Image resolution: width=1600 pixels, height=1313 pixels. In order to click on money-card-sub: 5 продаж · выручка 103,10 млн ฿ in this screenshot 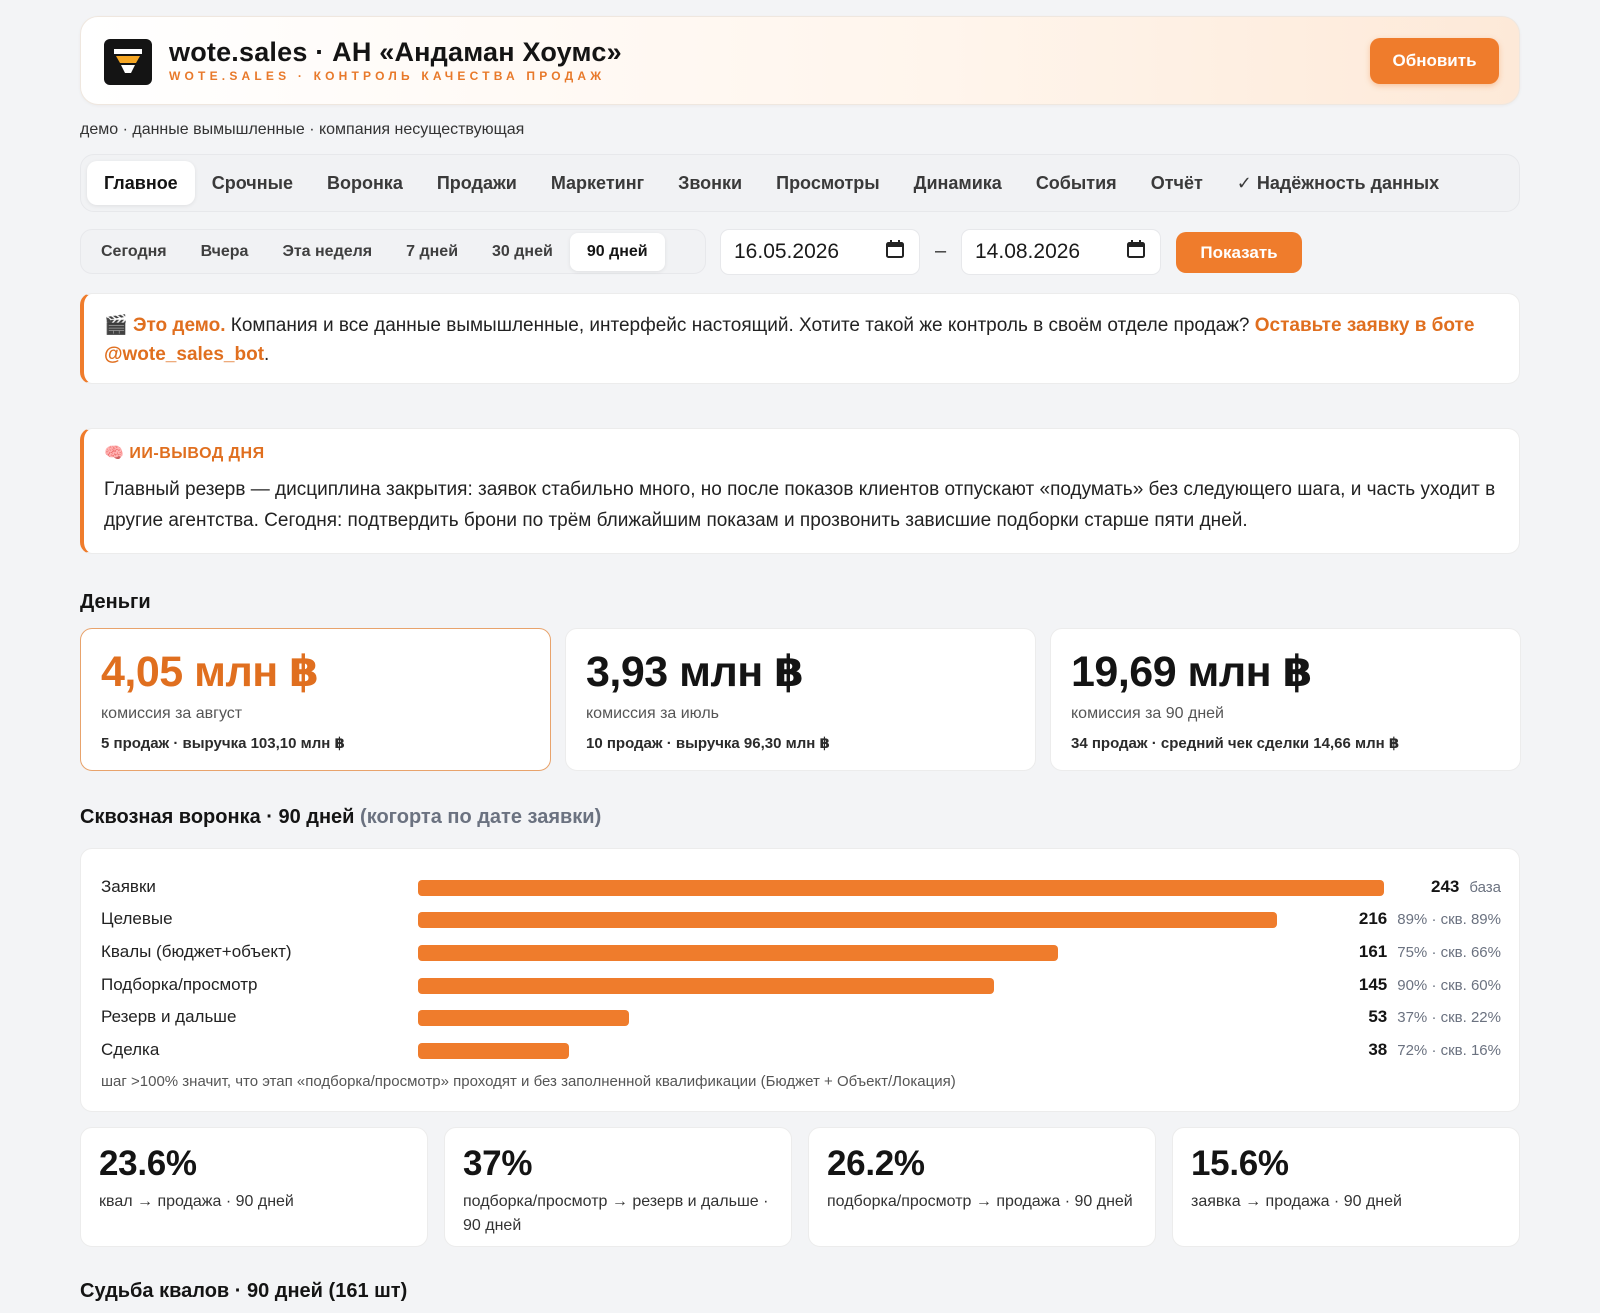, I will do `click(223, 743)`.